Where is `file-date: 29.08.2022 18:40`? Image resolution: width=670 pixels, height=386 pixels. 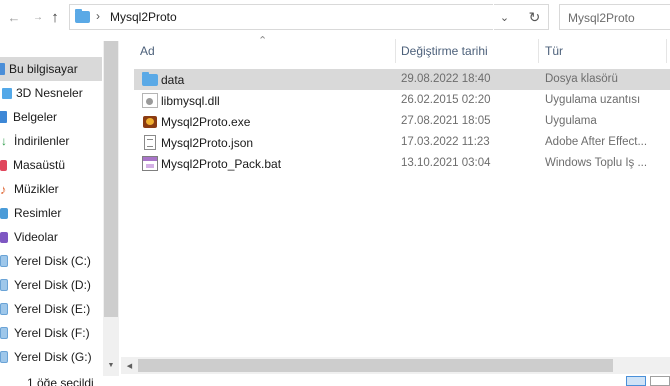 file-date: 29.08.2022 18:40 is located at coordinates (446, 79).